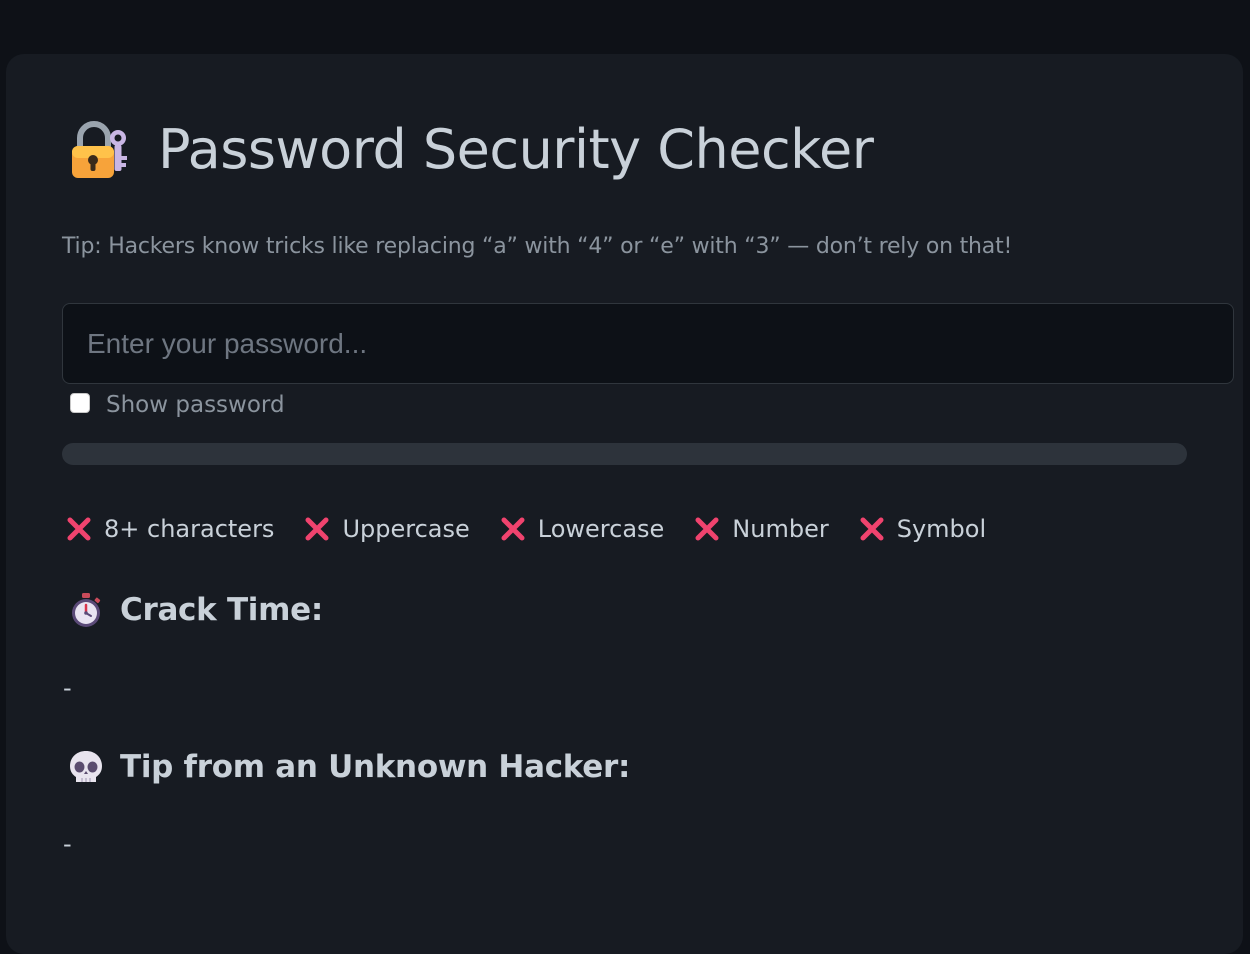 Image resolution: width=1250 pixels, height=954 pixels. Describe the element at coordinates (86, 766) in the screenshot. I see `skull-icon` at that location.